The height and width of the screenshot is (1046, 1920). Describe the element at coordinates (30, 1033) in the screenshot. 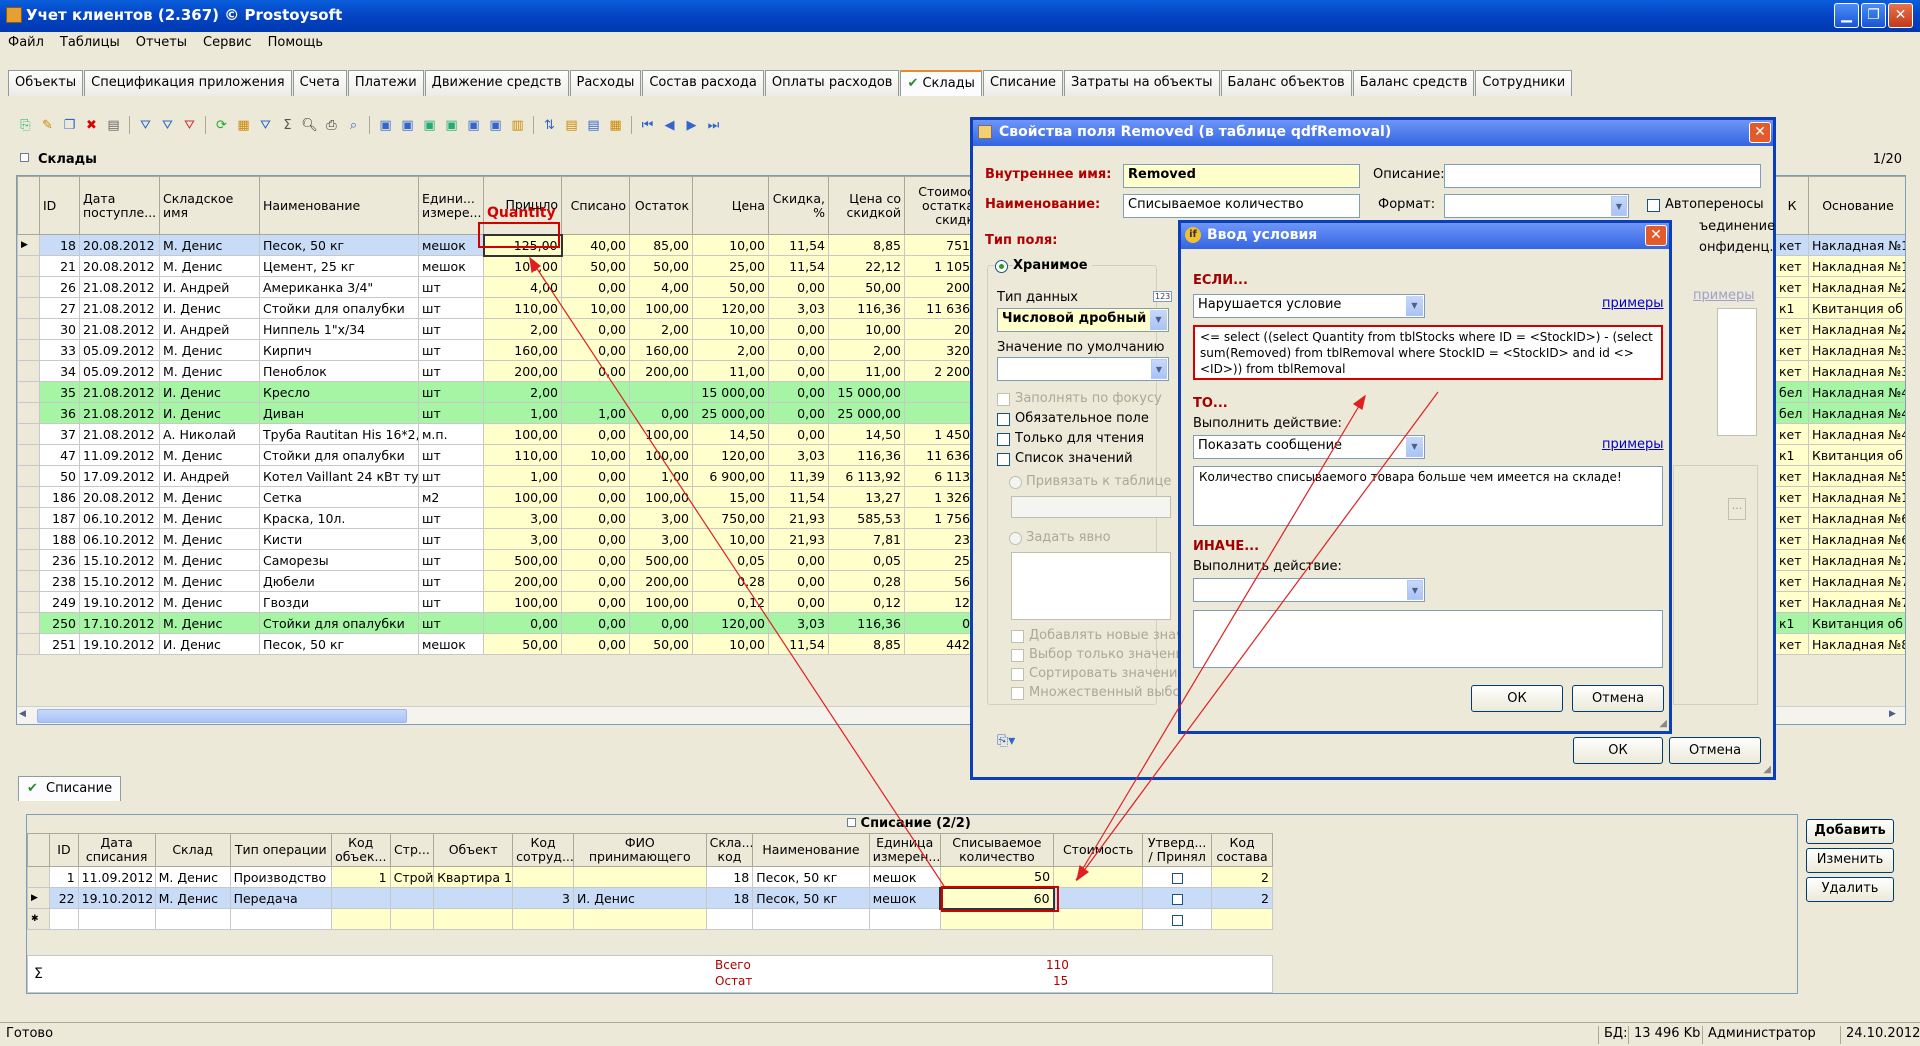

I see `status-ready: Готово` at that location.